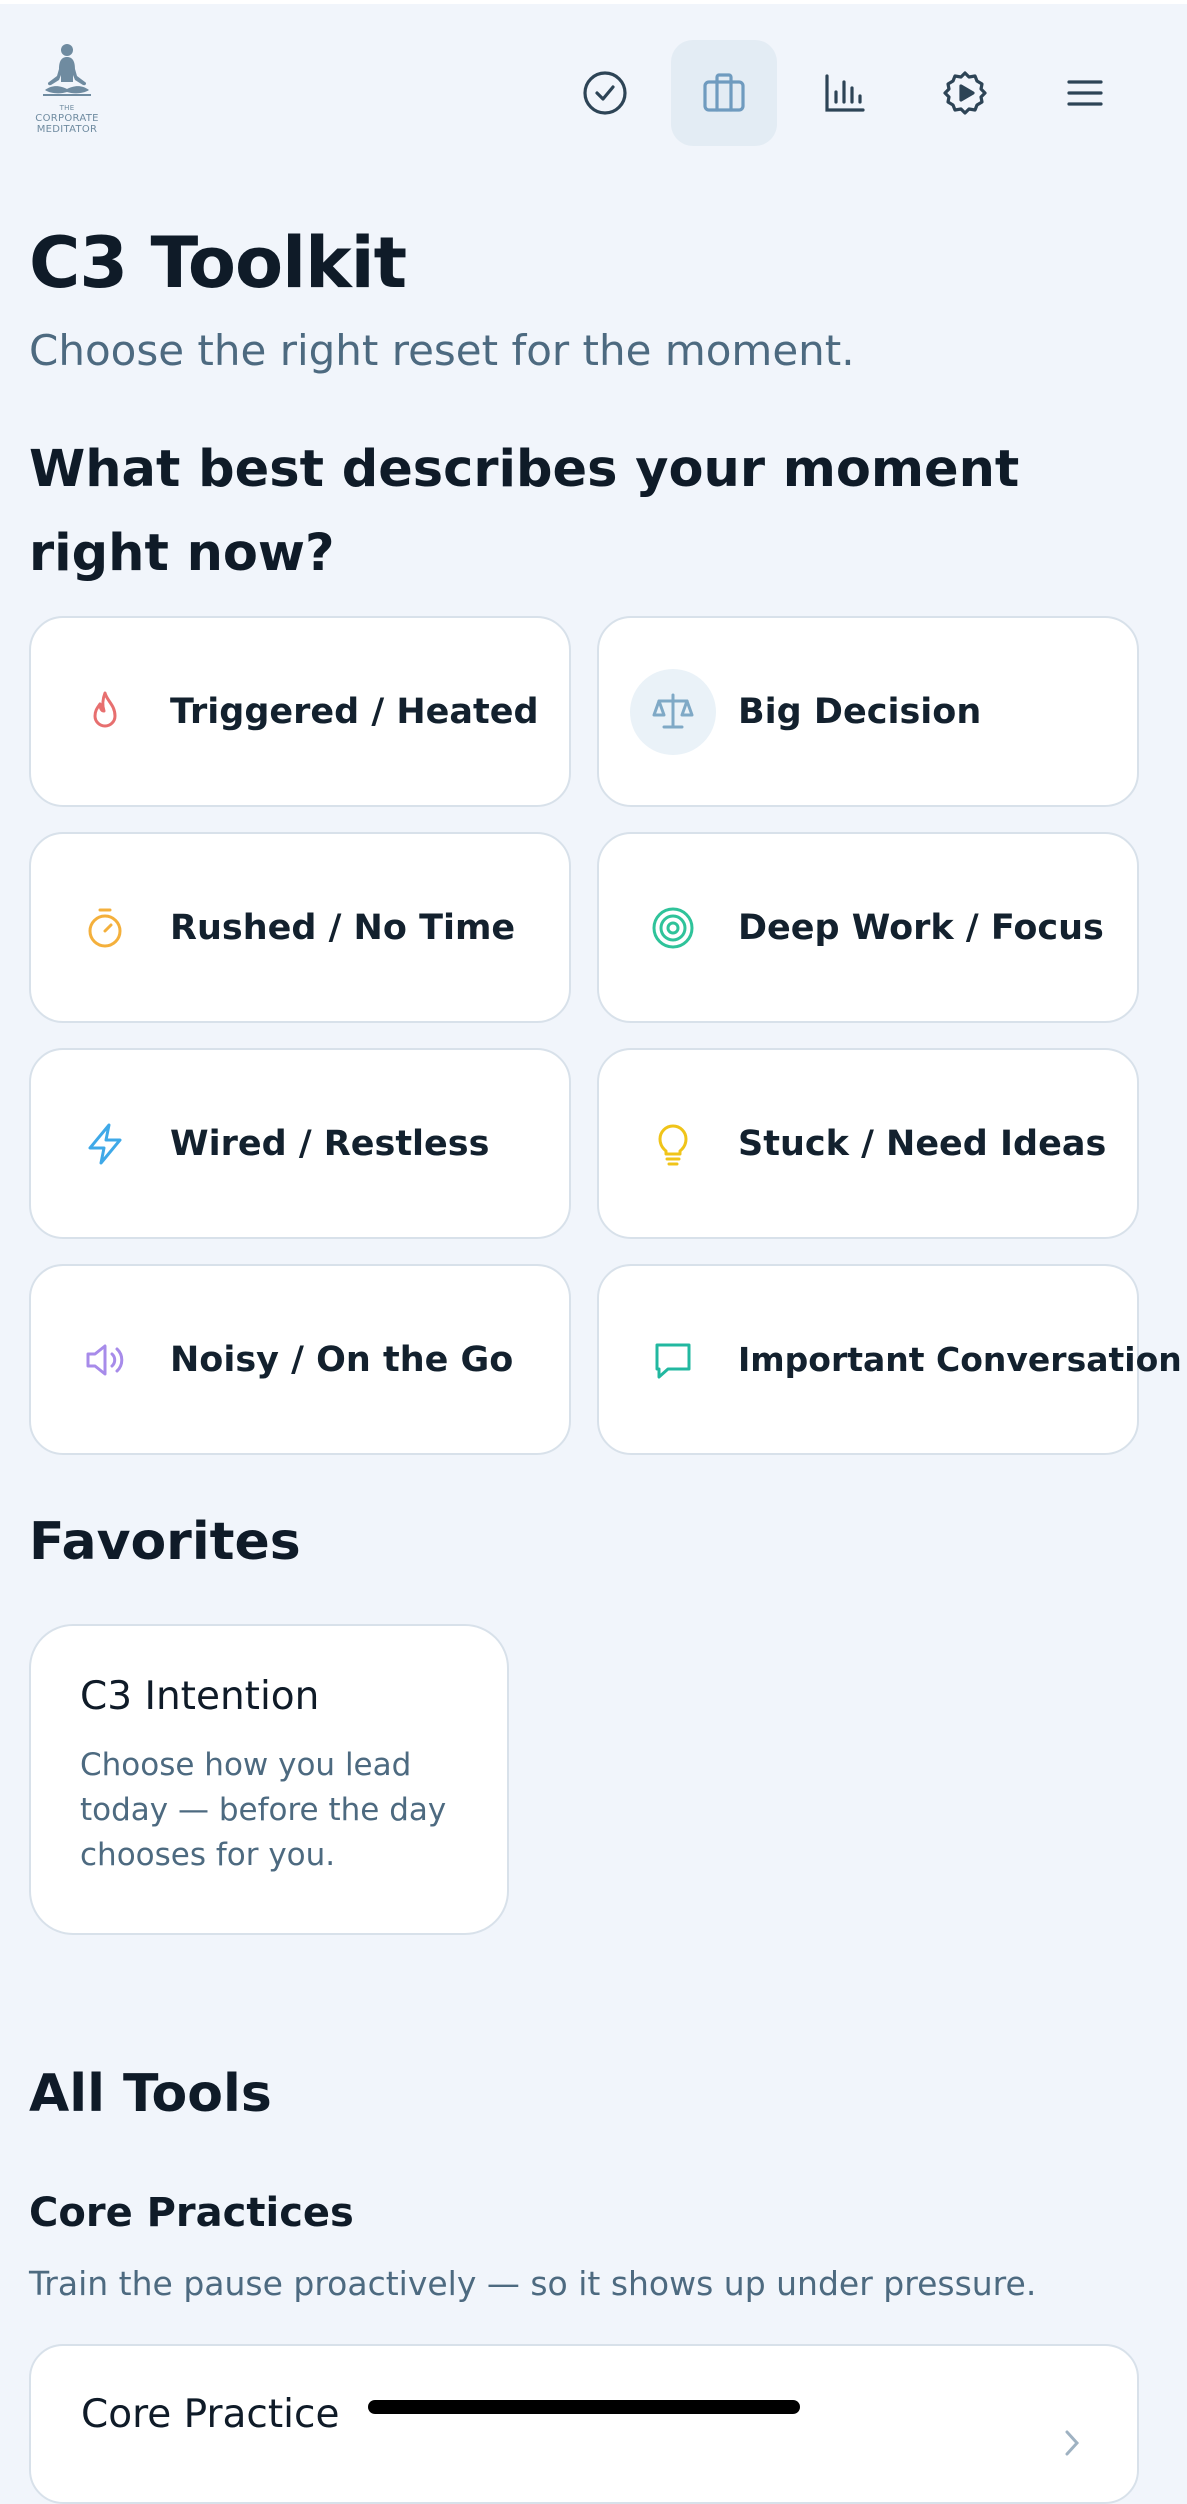  Describe the element at coordinates (342, 1359) in the screenshot. I see `mood-label: Noisy / On the Go` at that location.